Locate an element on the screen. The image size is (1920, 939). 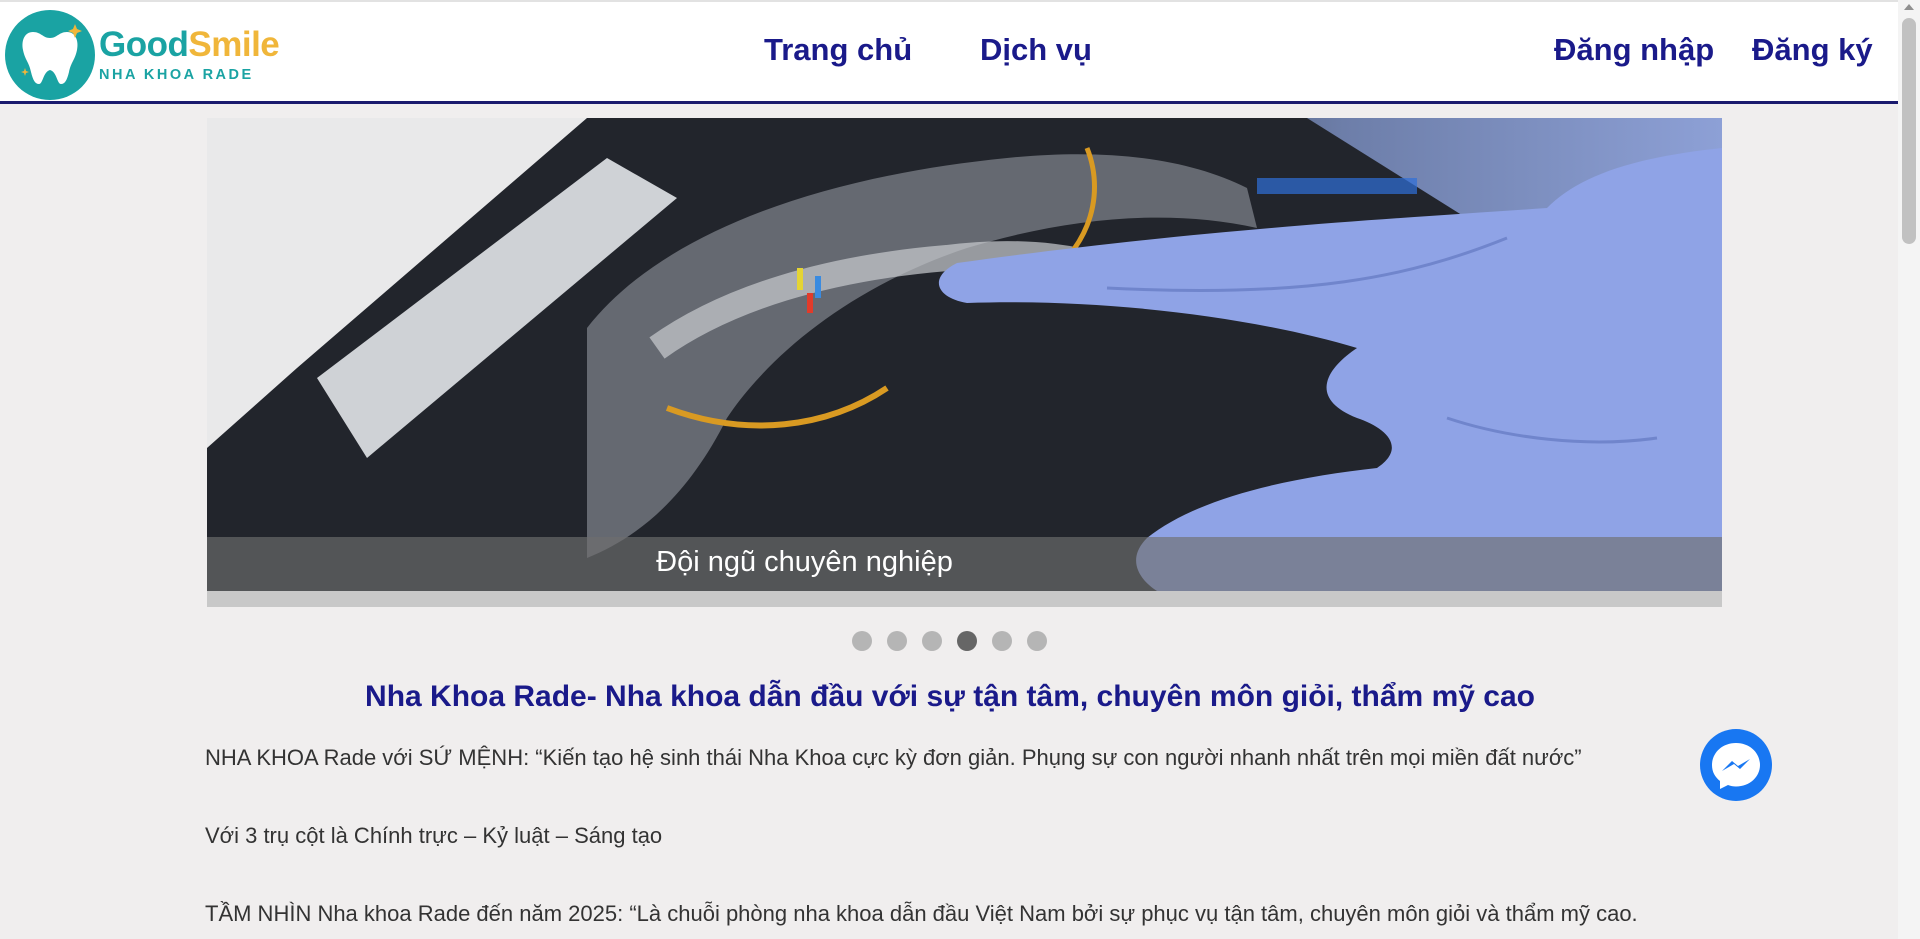
messenger-icon is located at coordinates (1736, 766).